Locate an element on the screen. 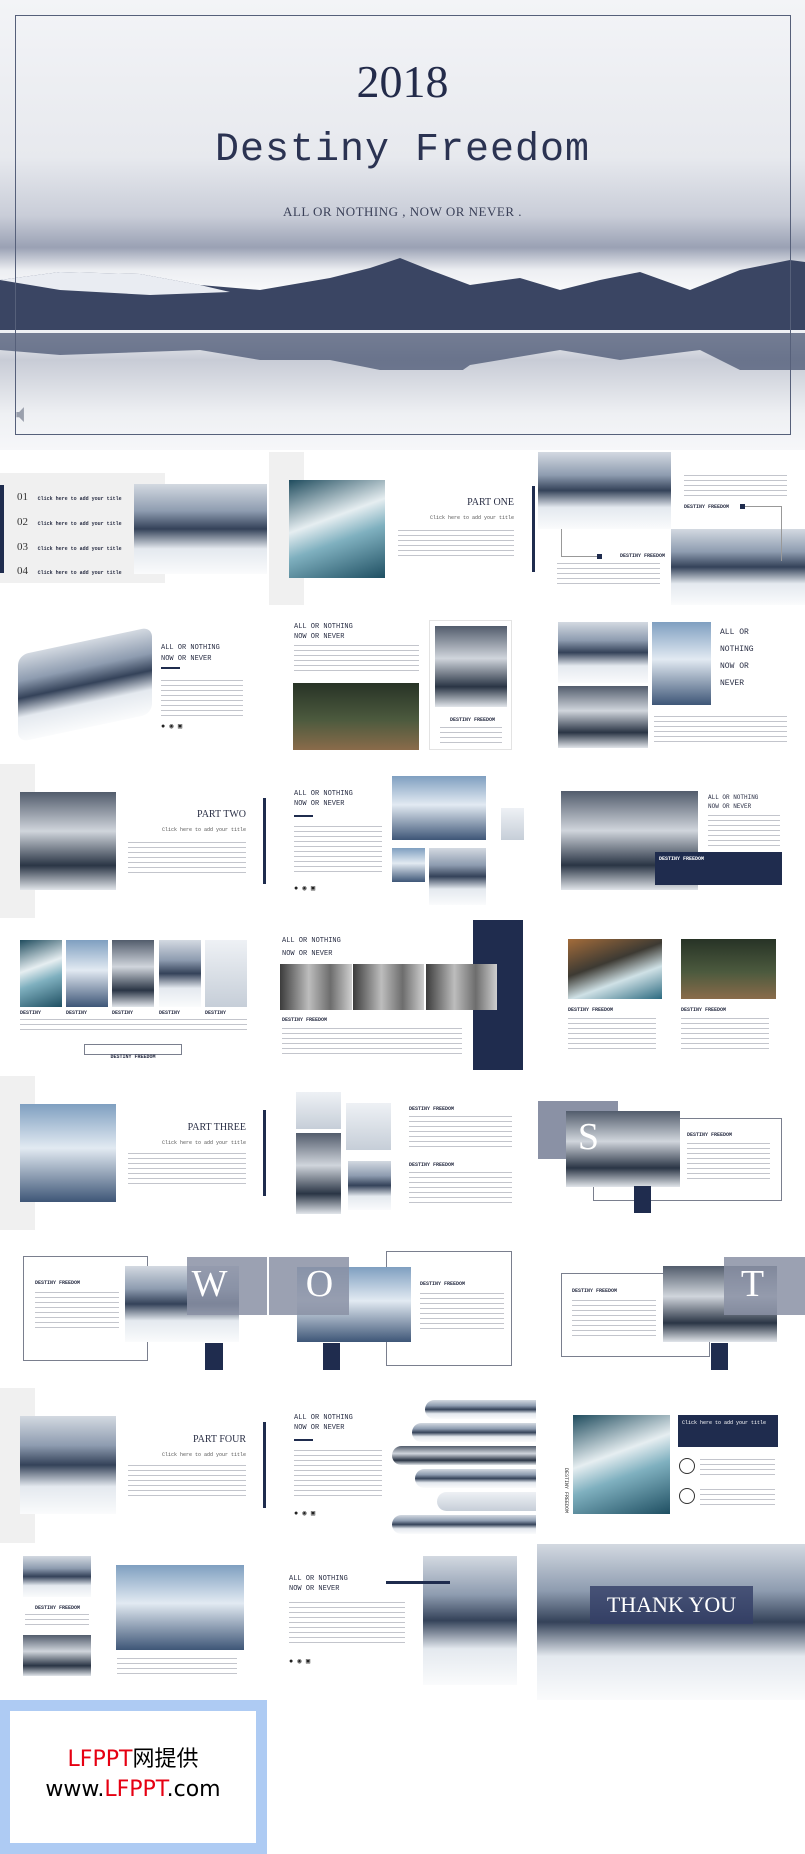 This screenshot has width=805, height=1854. small-photo is located at coordinates (512, 824).